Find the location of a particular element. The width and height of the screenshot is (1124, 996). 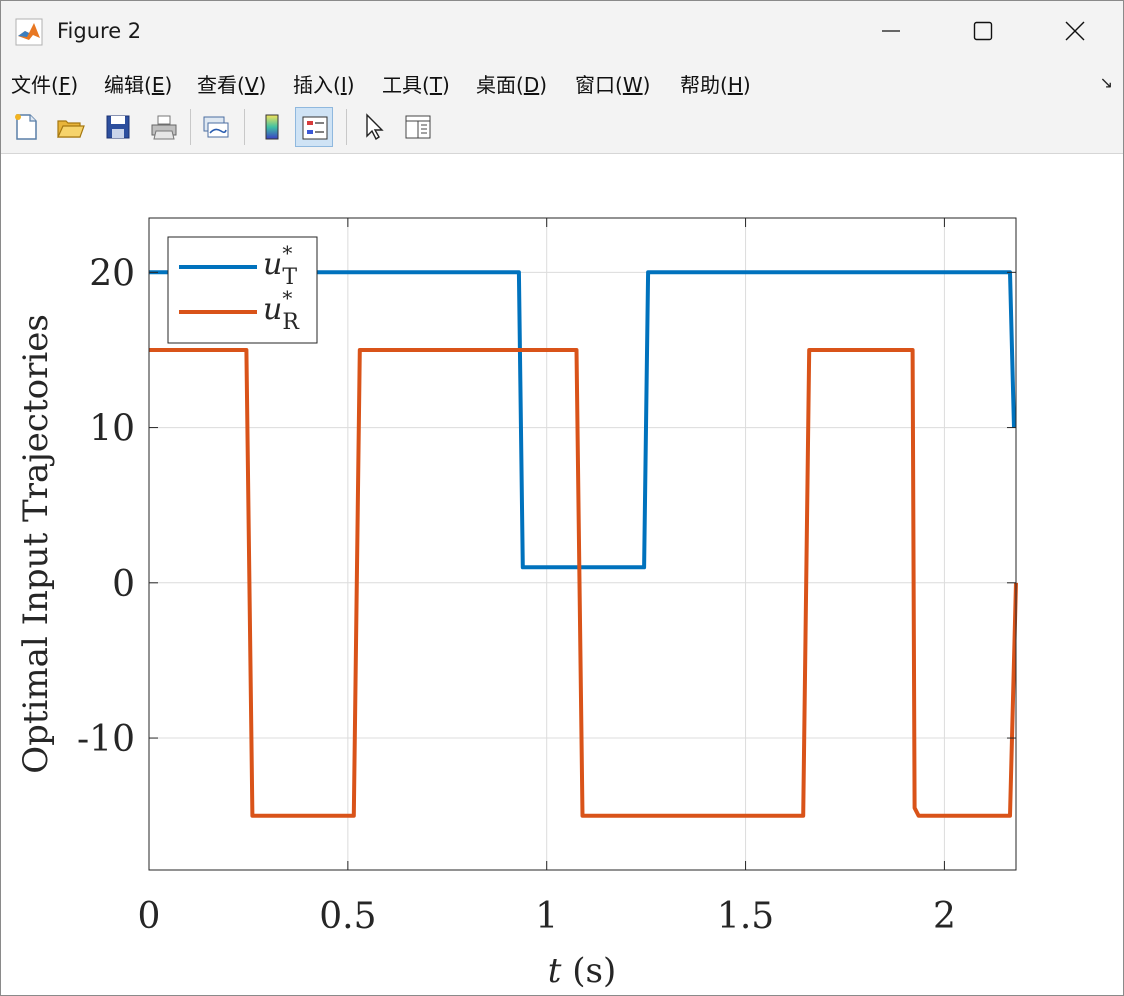

maximize-icon is located at coordinates (983, 31).